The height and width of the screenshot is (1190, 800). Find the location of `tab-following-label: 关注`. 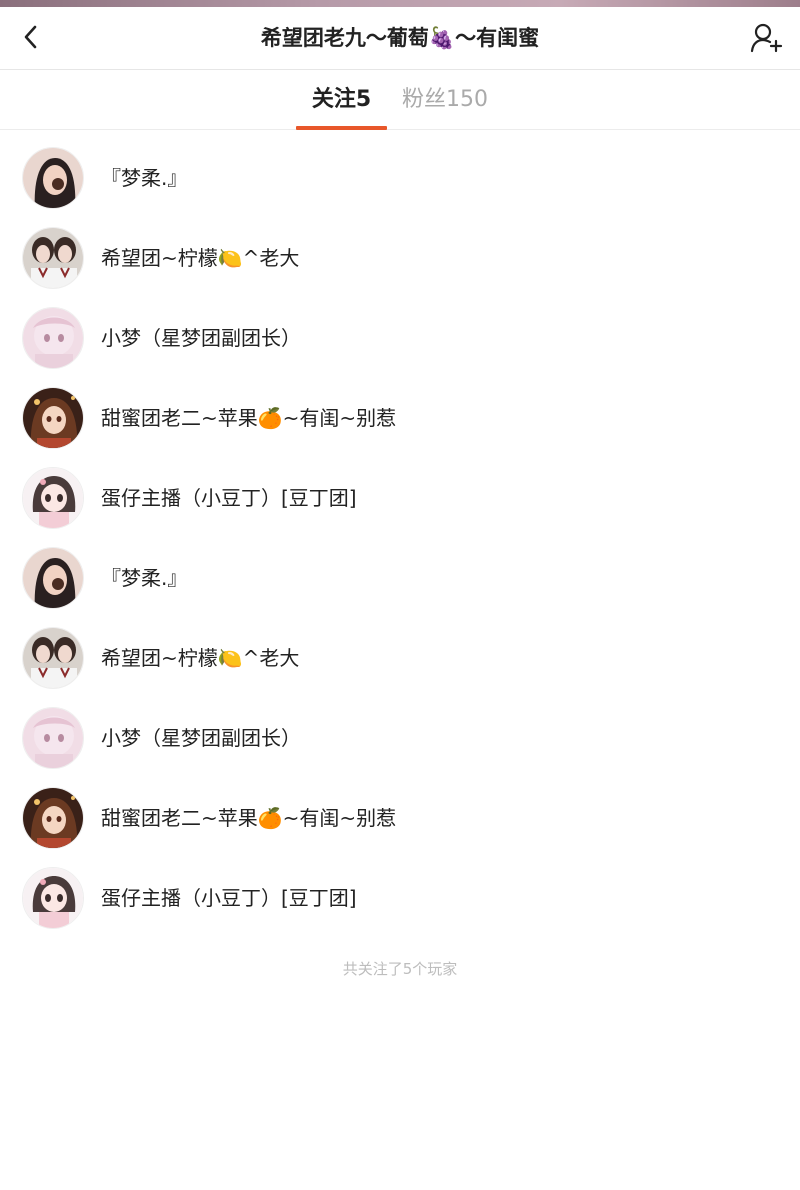

tab-following-label: 关注 is located at coordinates (333, 99).